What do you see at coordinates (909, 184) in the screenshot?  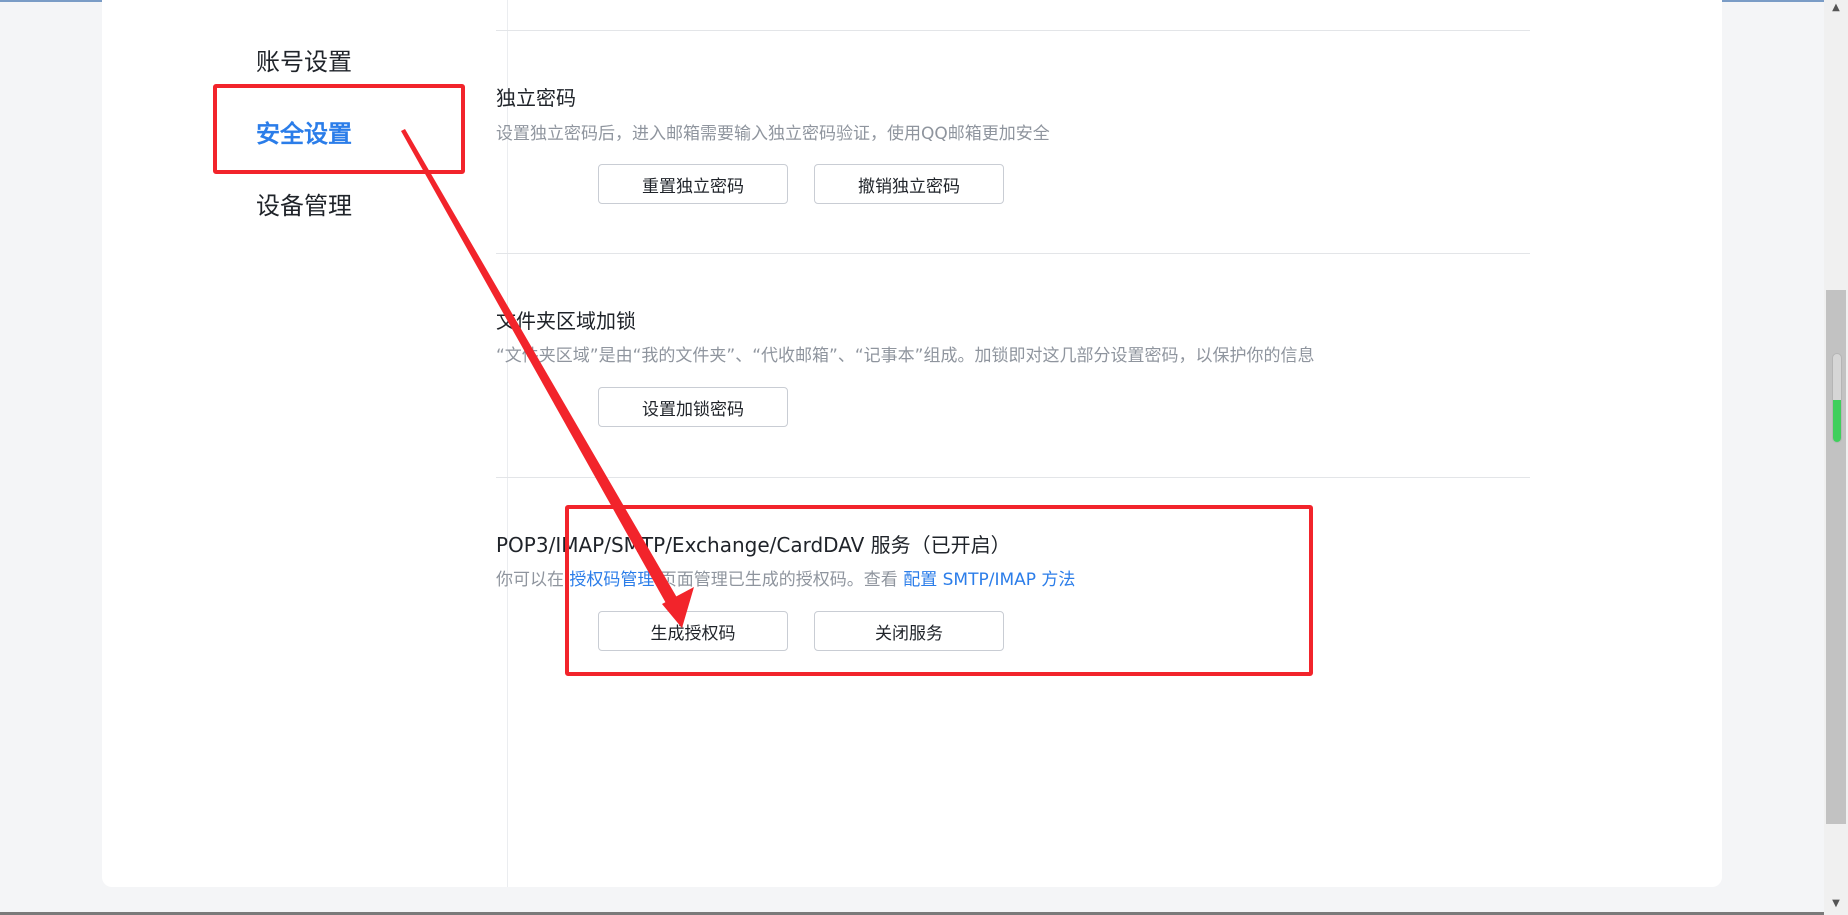 I see `revoke-password-button: 撤销独立密码` at bounding box center [909, 184].